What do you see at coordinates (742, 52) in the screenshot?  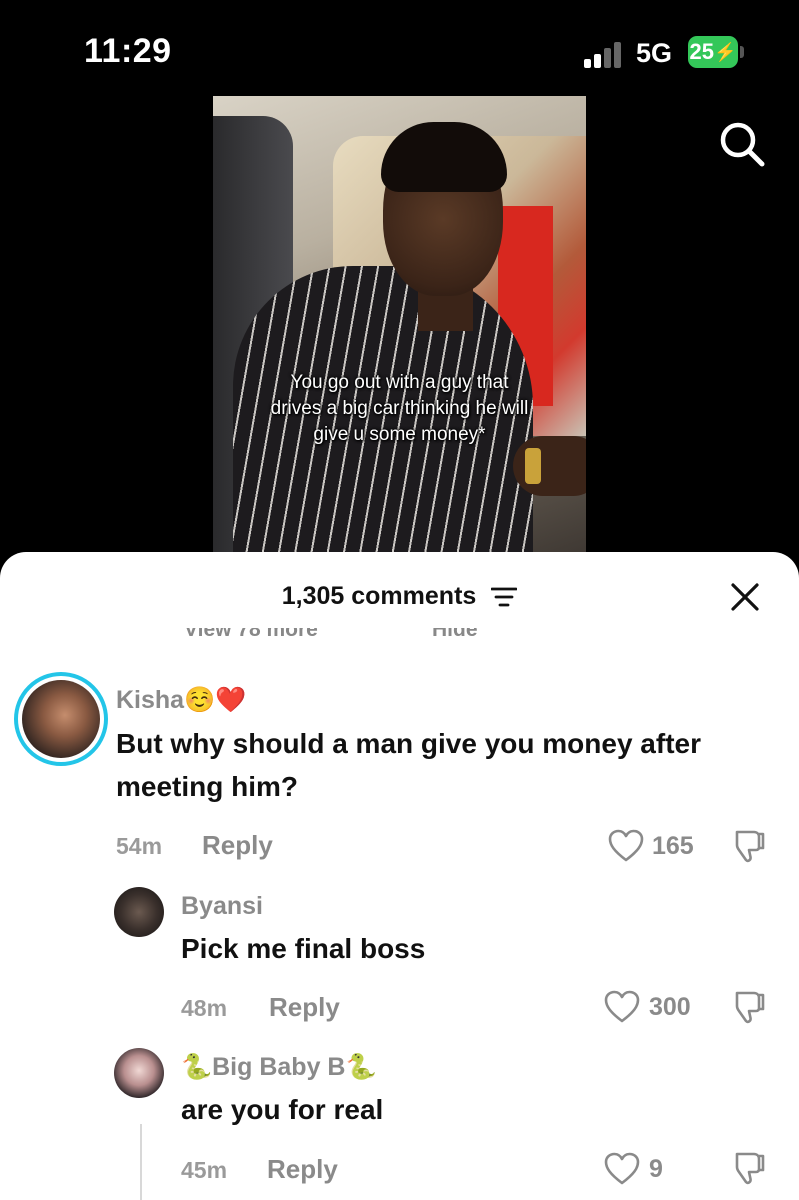 I see `battery-cap` at bounding box center [742, 52].